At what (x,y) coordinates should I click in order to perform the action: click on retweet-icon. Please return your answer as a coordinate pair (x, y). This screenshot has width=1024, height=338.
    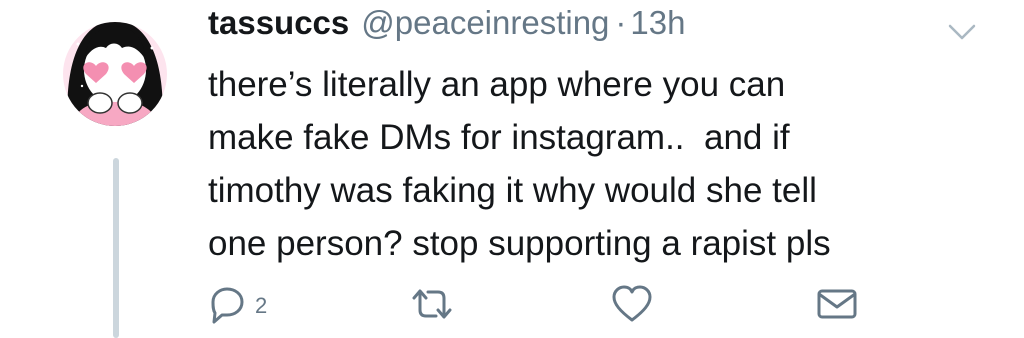
    Looking at the image, I should click on (432, 304).